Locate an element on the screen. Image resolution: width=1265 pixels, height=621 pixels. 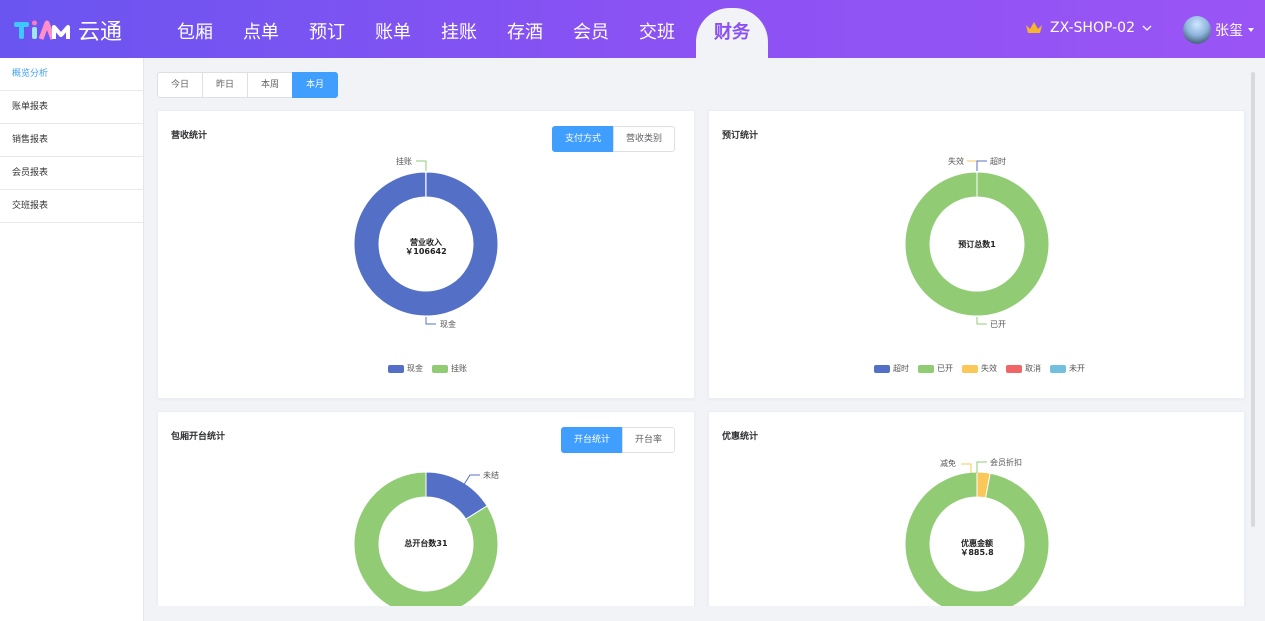
slice-label-member-discount: 会员折扣 is located at coordinates (1006, 462).